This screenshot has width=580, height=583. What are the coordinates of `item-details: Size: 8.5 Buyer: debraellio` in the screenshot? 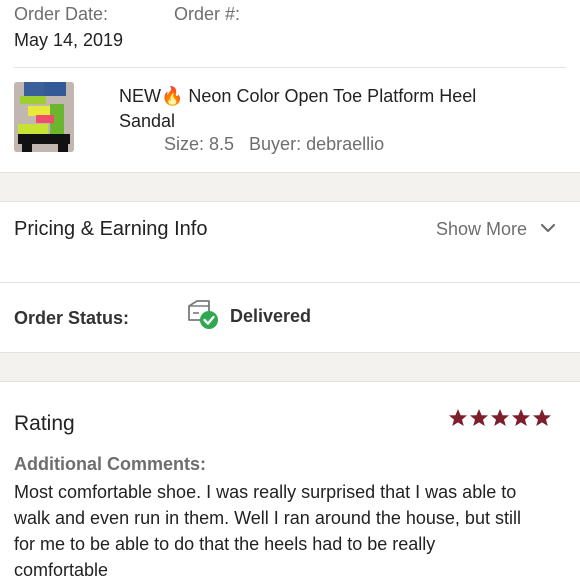 It's located at (274, 144).